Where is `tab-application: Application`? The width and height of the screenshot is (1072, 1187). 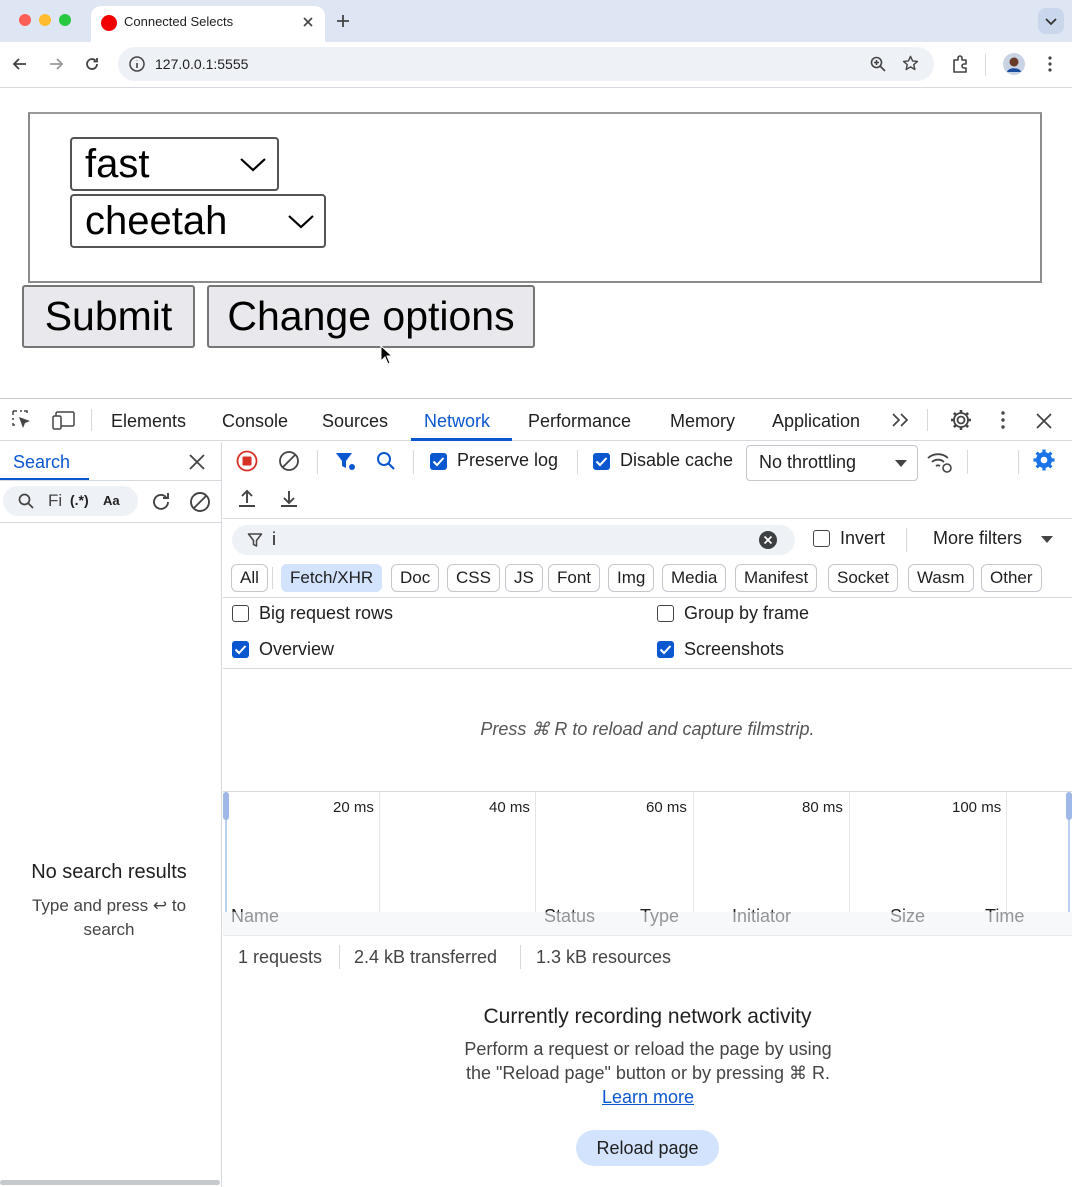 tab-application: Application is located at coordinates (816, 421).